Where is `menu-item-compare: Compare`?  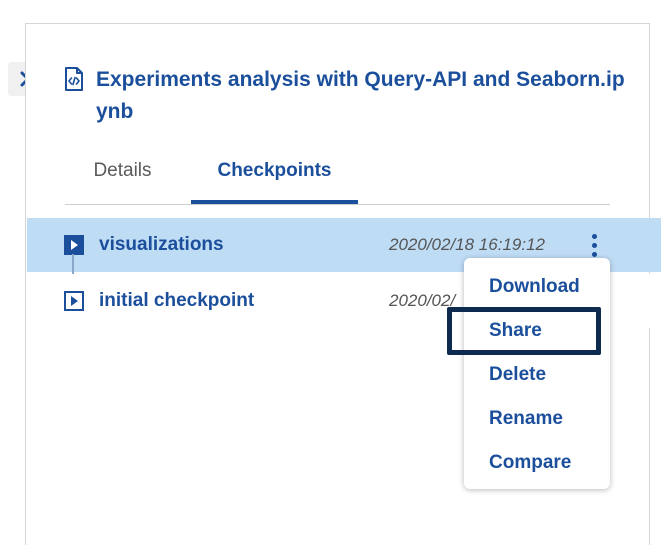 menu-item-compare: Compare is located at coordinates (530, 463).